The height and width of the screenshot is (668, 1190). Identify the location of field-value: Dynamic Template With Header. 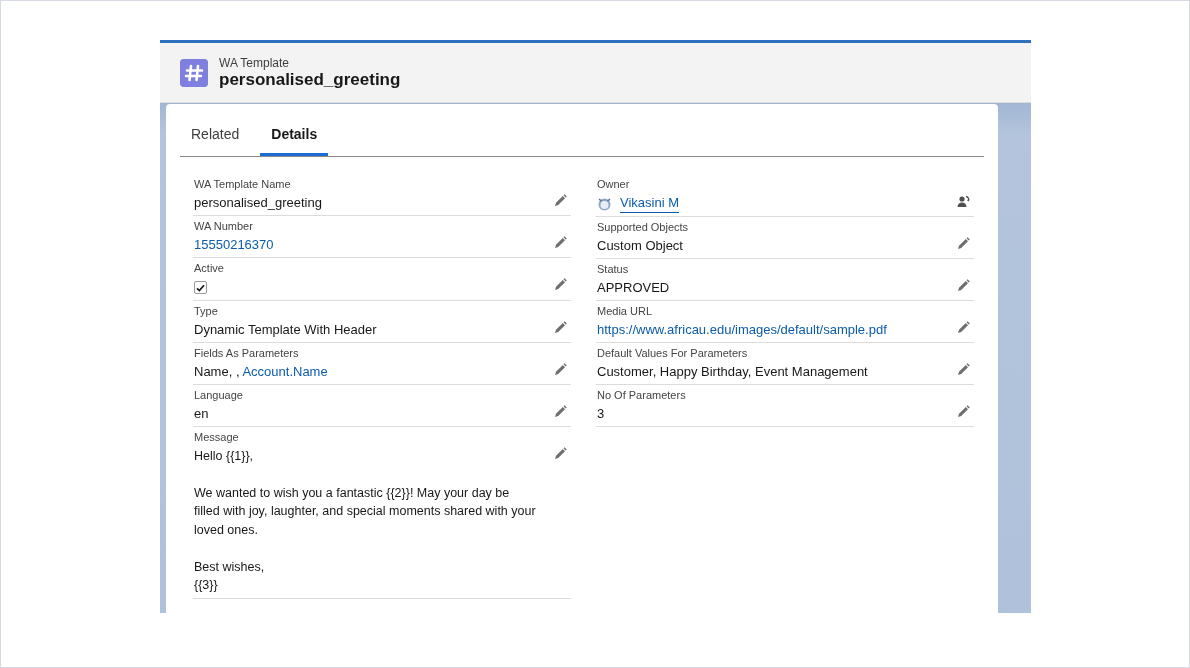
(285, 329).